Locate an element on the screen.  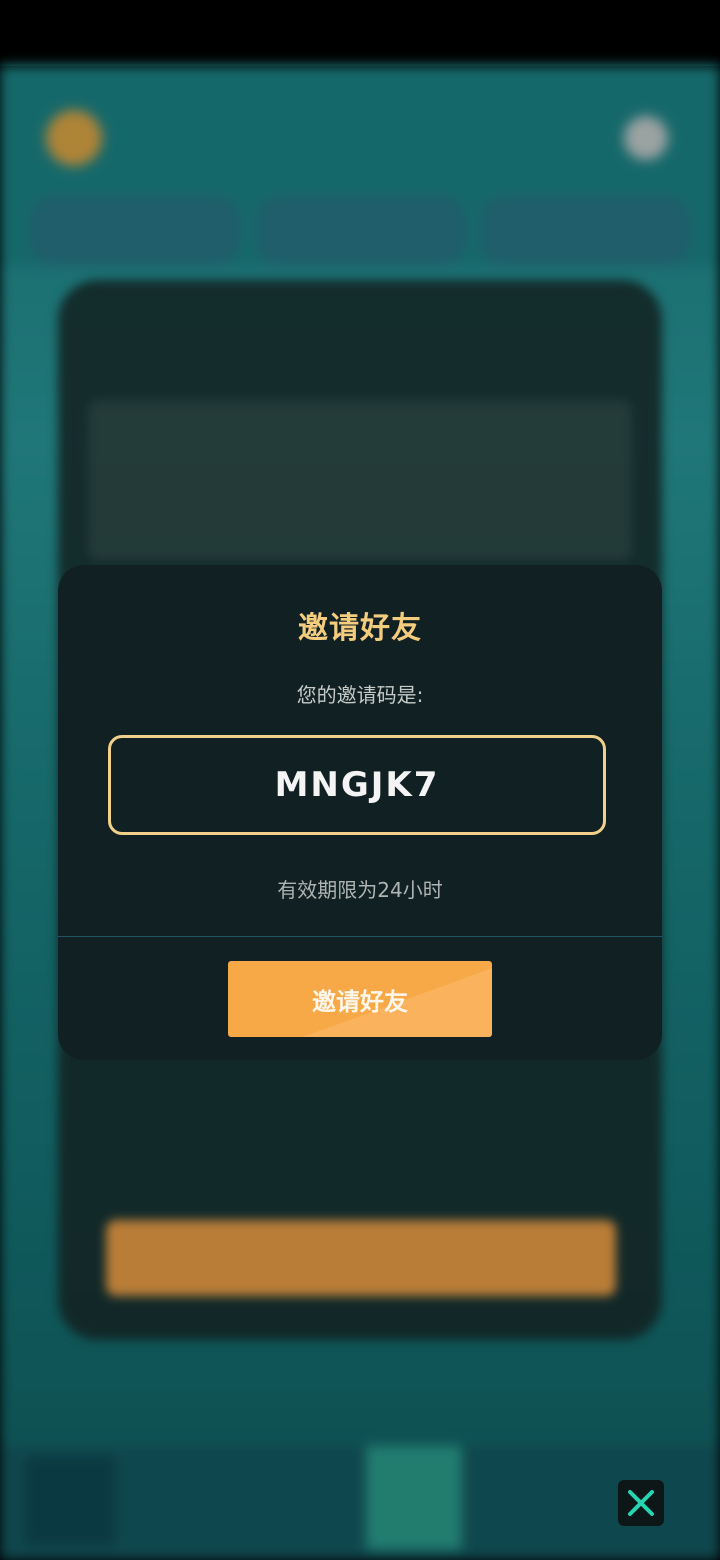
close-icon is located at coordinates (641, 1503).